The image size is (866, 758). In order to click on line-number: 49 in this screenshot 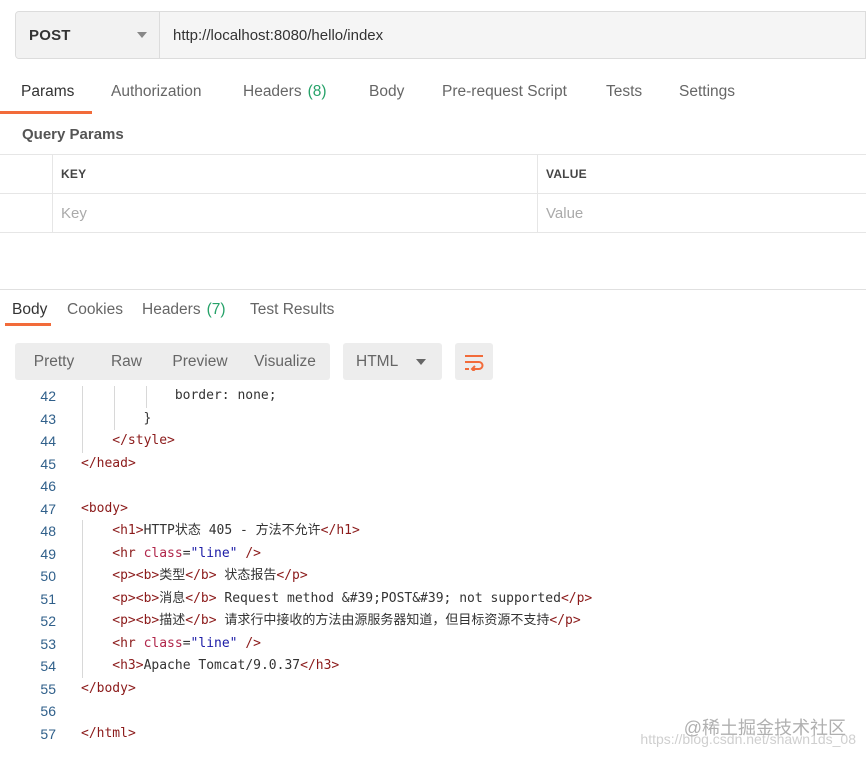, I will do `click(48, 553)`.